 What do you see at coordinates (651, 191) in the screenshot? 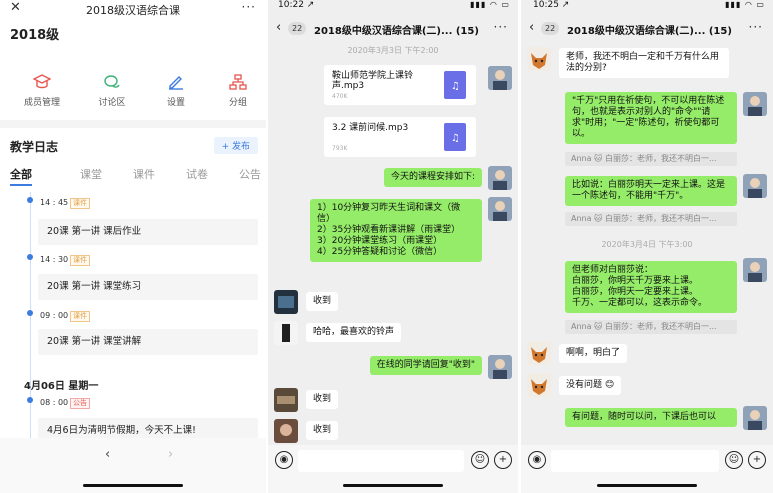
I see `message-bubble: 比如说：白丽莎明天一定来上课。这是一个陈述句，不能用"千万"。` at bounding box center [651, 191].